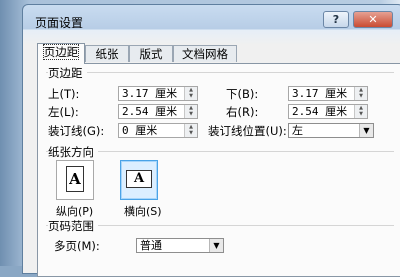  What do you see at coordinates (77, 246) in the screenshot?
I see `multiple-pages-label: 多页(M):` at bounding box center [77, 246].